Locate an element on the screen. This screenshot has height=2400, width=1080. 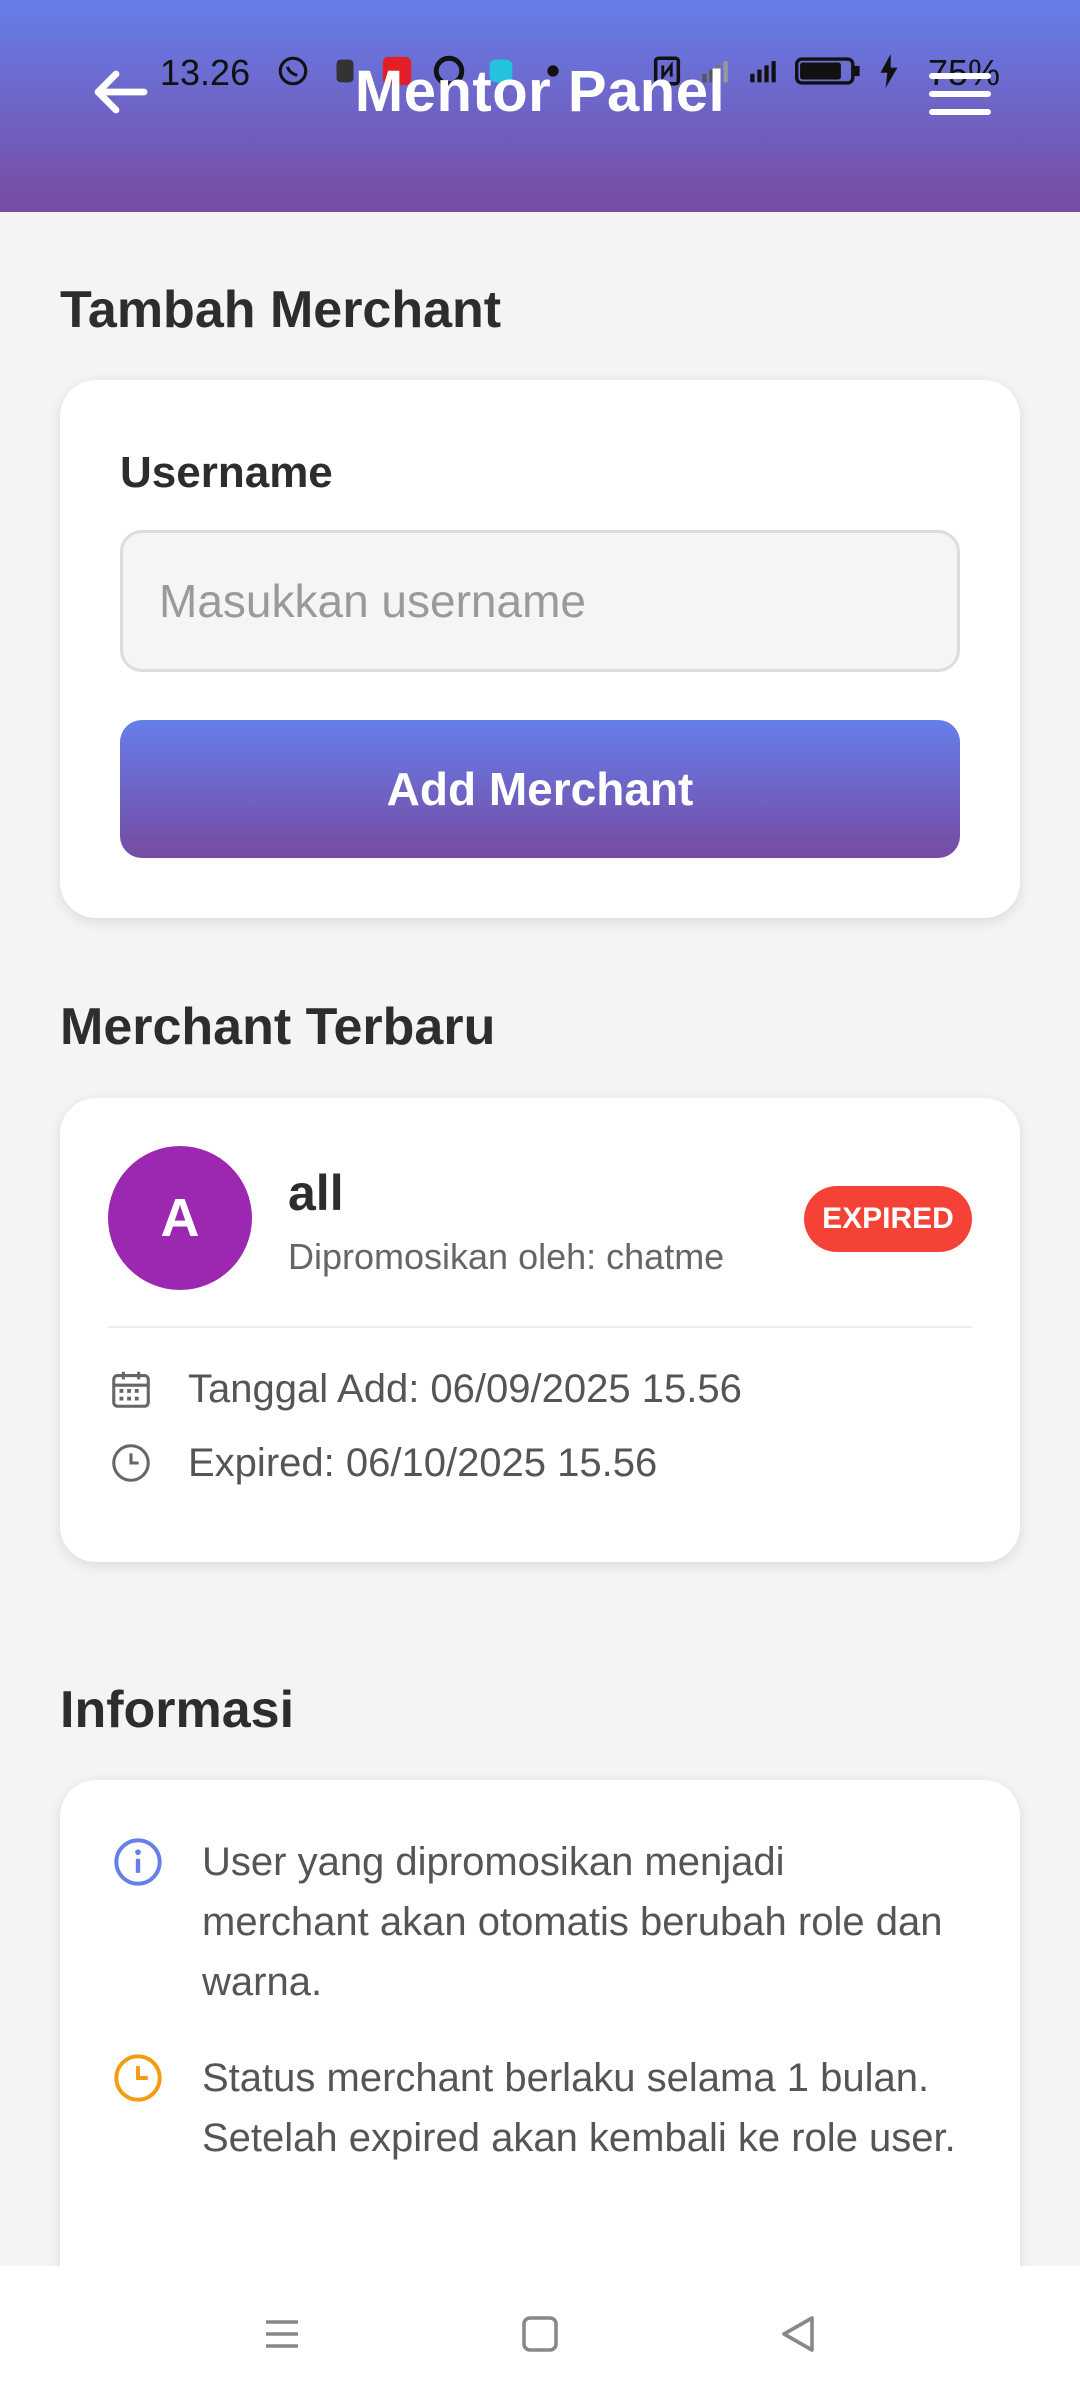
back-nav-icon is located at coordinates (798, 2334).